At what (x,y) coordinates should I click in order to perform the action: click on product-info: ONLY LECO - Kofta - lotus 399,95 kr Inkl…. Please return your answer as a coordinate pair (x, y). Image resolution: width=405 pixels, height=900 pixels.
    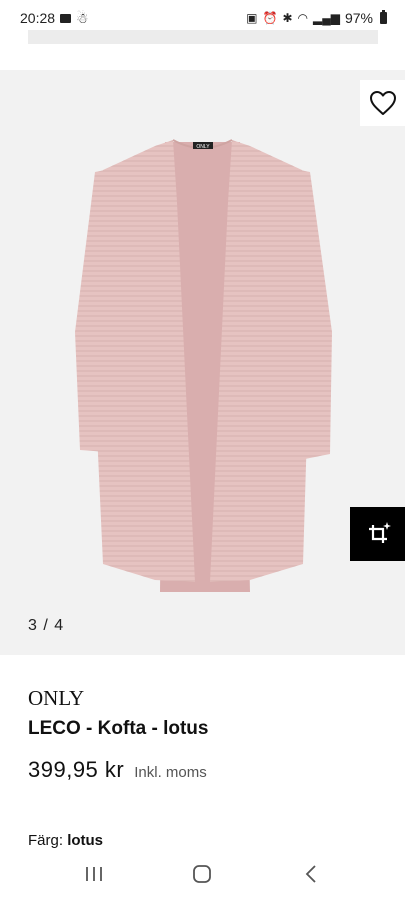
    Looking at the image, I should click on (208, 734).